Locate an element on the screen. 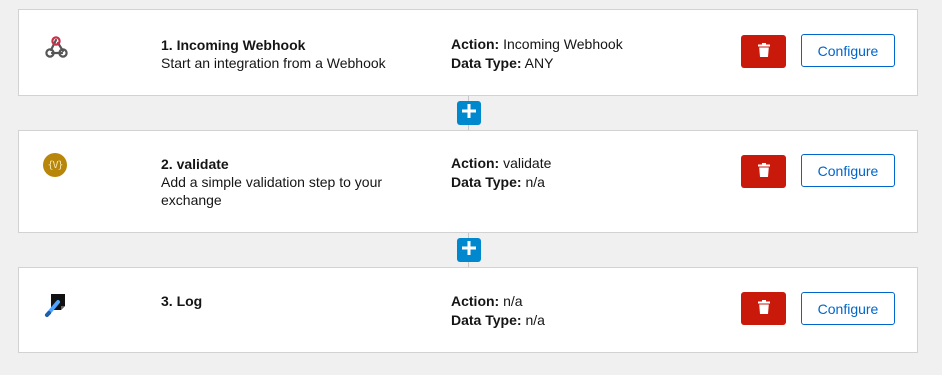  step-action: Action: validate is located at coordinates (501, 163).